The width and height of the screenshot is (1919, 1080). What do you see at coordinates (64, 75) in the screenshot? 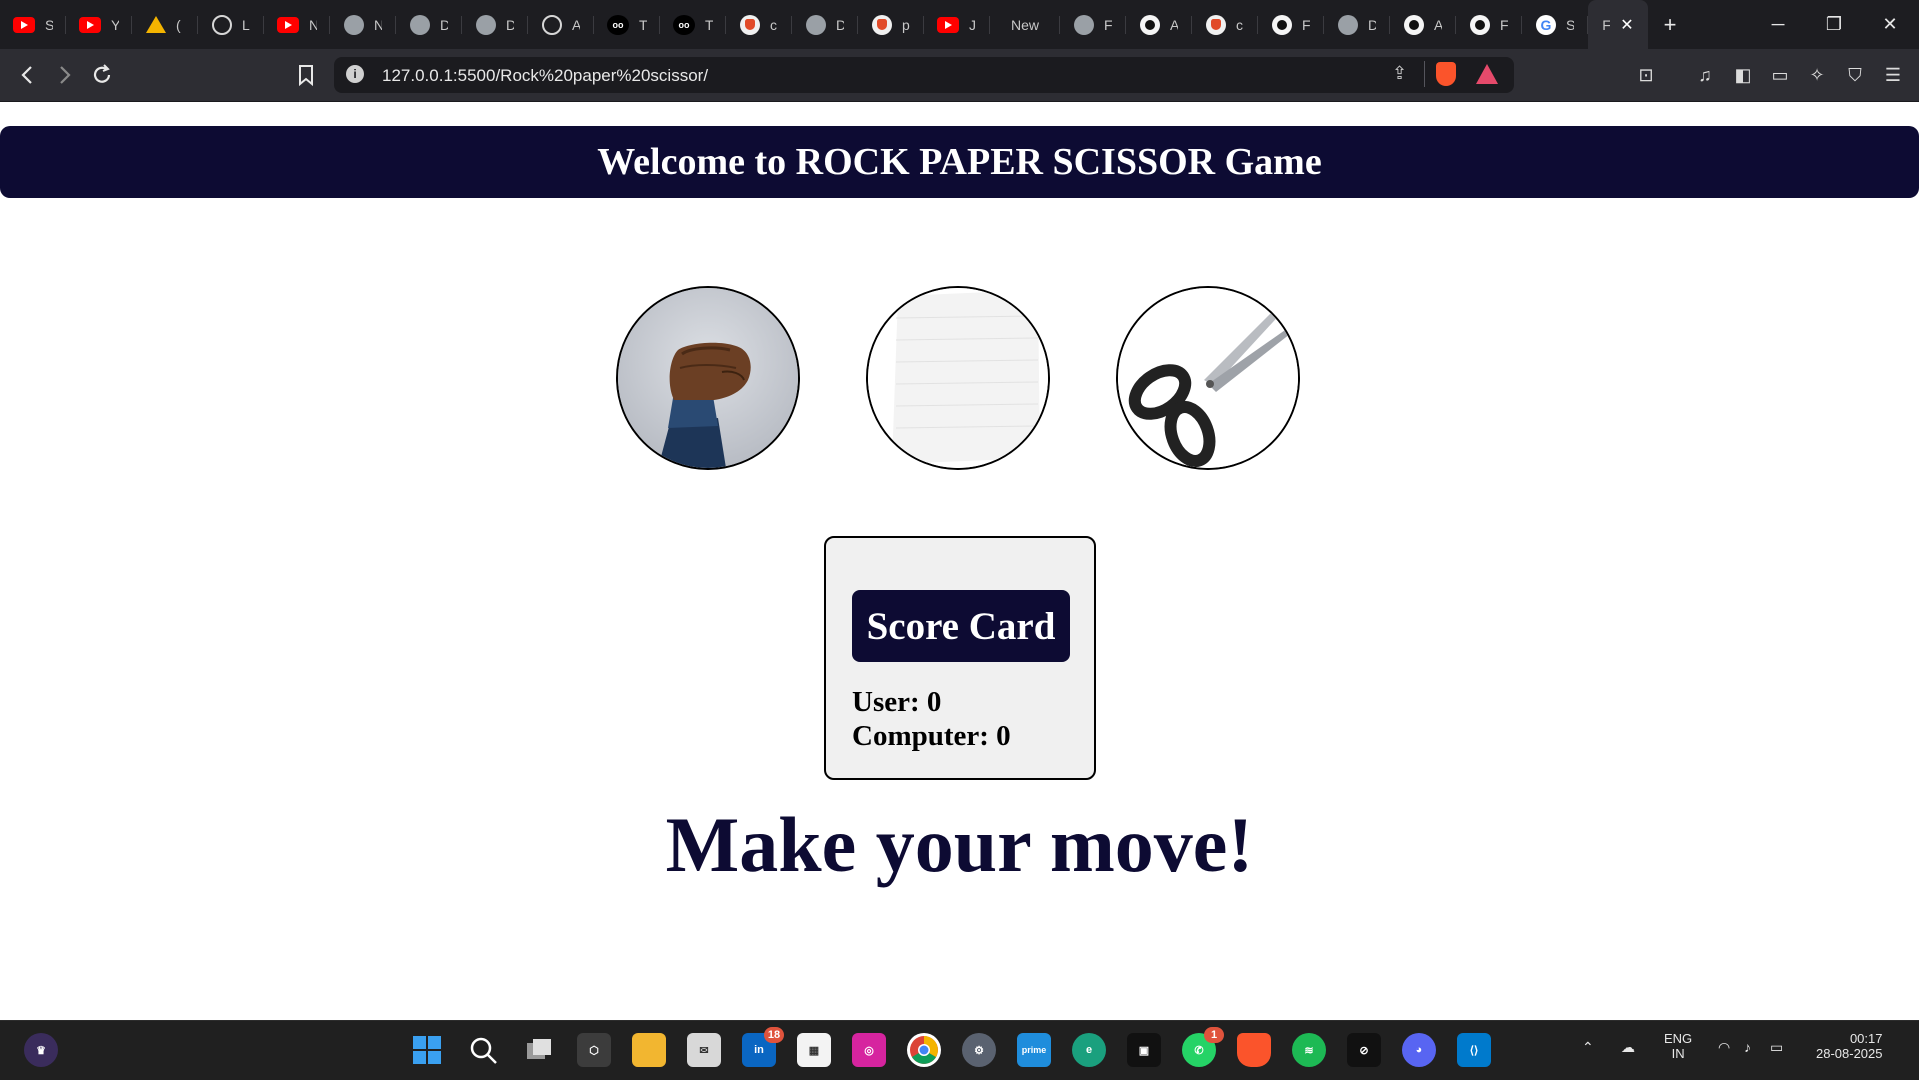
I see `forward-icon` at bounding box center [64, 75].